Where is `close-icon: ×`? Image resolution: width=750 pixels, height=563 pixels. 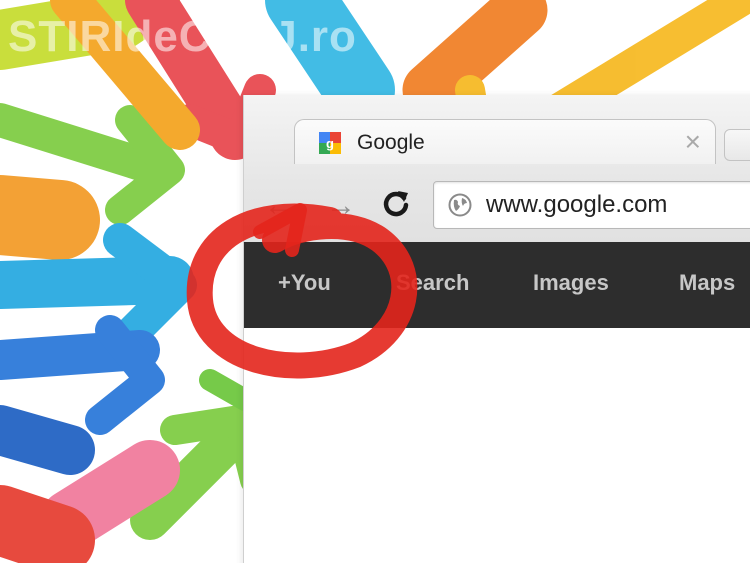
close-icon: × is located at coordinates (693, 142).